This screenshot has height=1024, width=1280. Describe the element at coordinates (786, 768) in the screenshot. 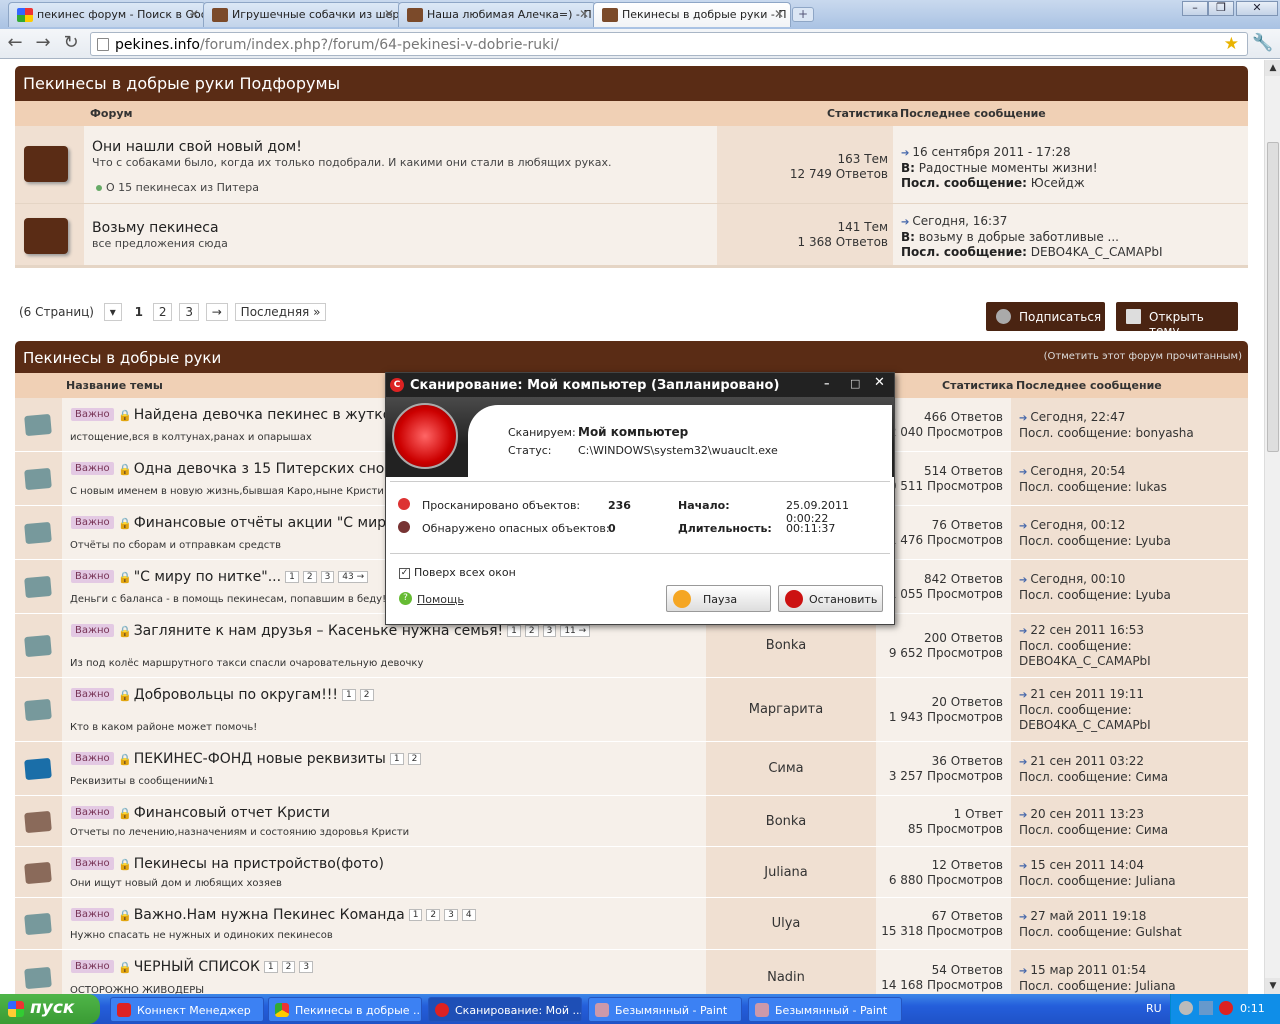

I see `topic-author-link: Сима` at that location.